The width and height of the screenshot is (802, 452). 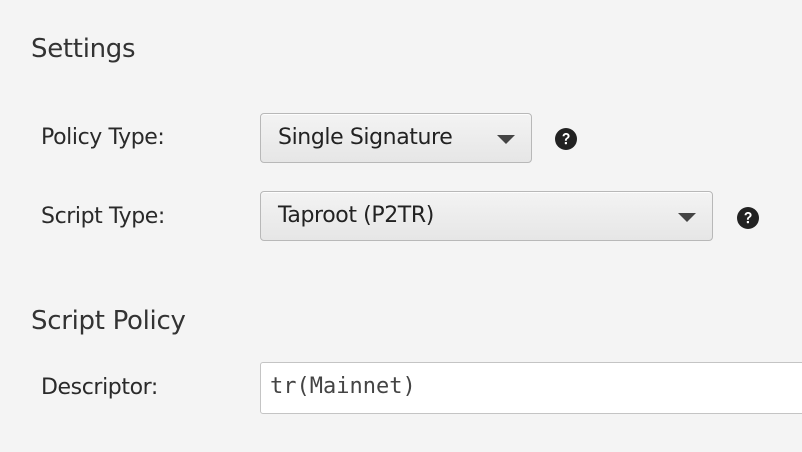 I want to click on settings-section-title: Settings, so click(x=83, y=49).